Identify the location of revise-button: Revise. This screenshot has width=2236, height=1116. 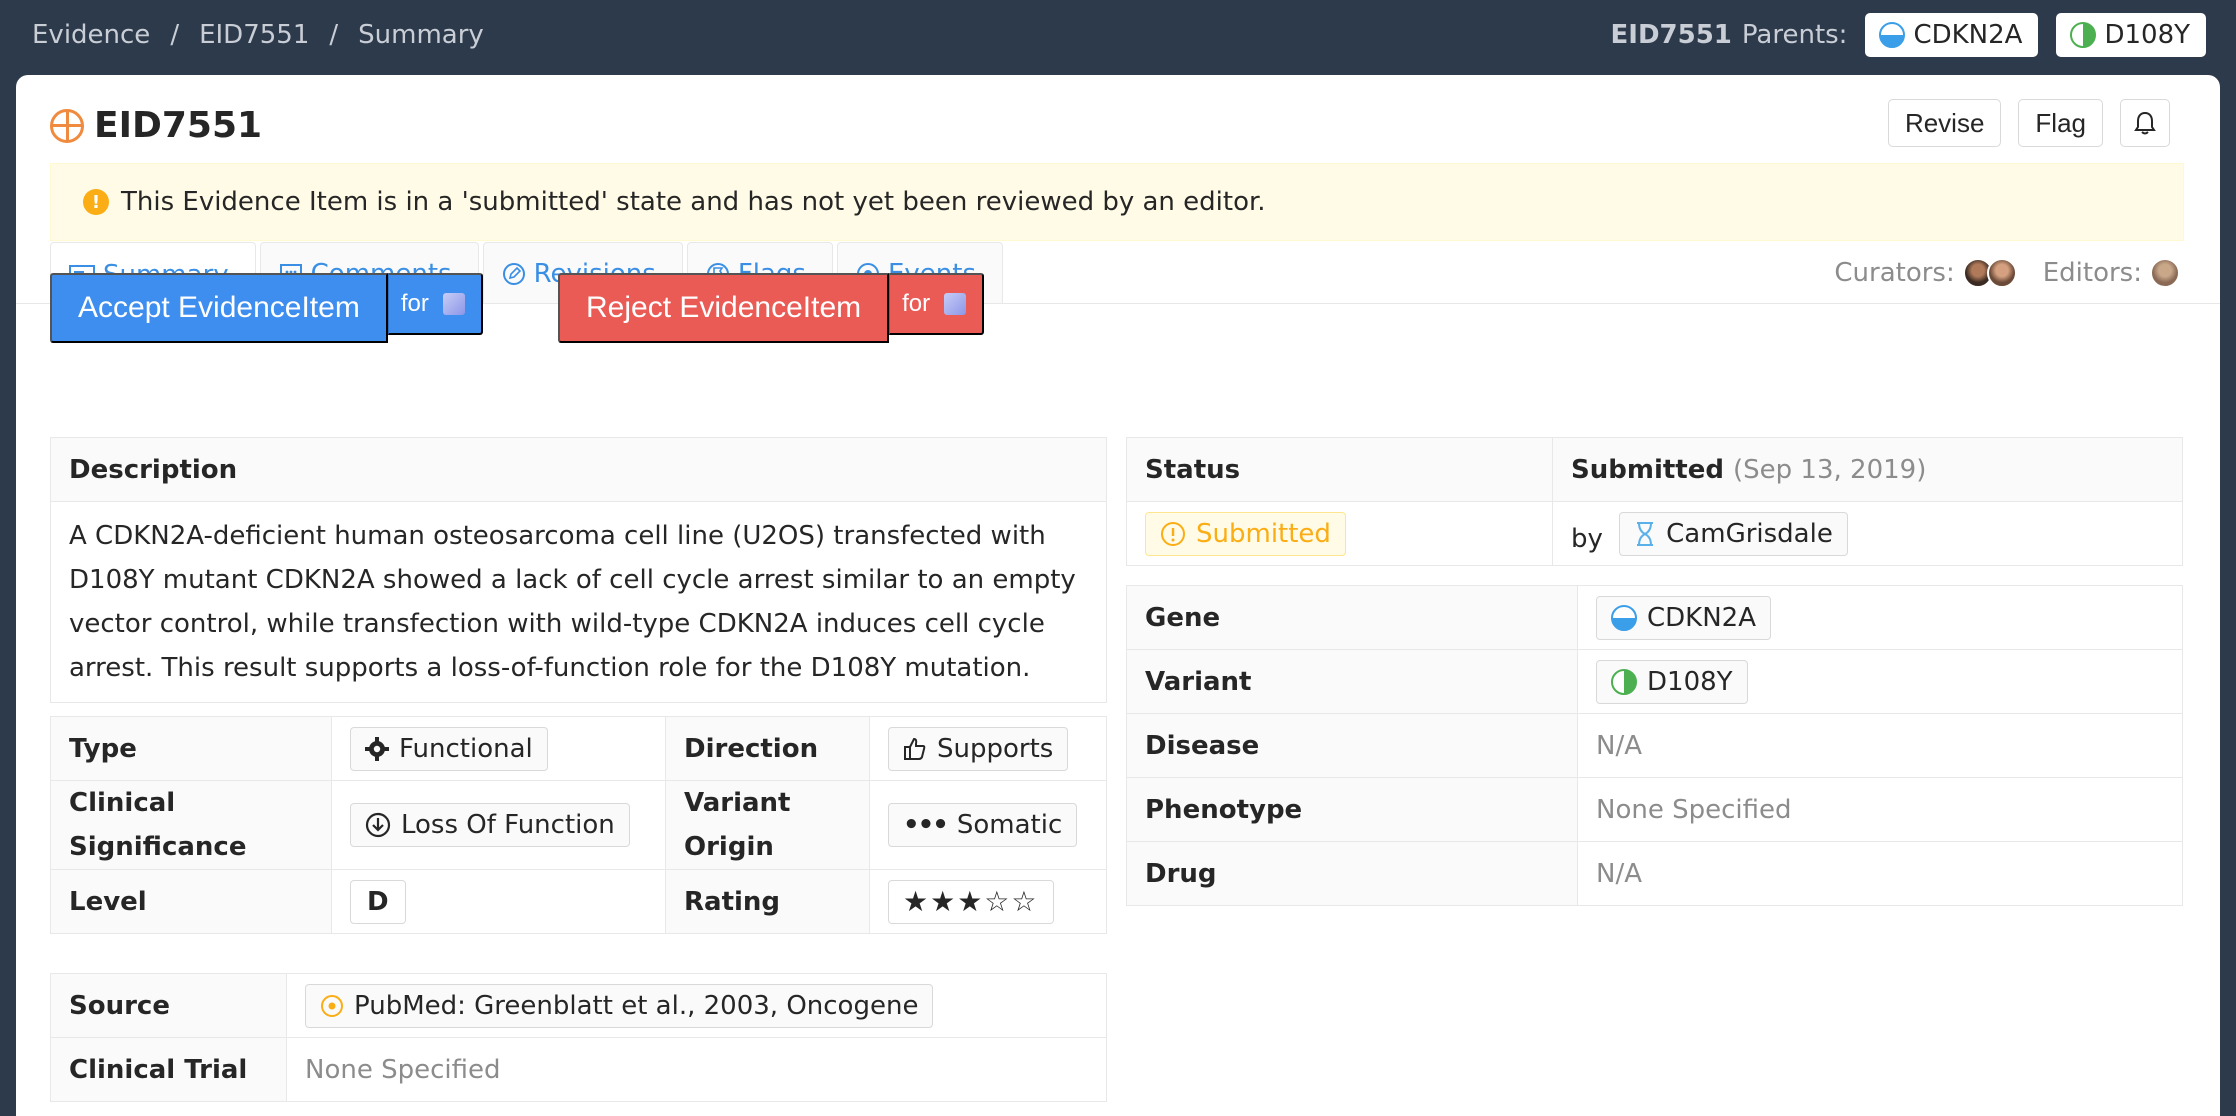
(1944, 123).